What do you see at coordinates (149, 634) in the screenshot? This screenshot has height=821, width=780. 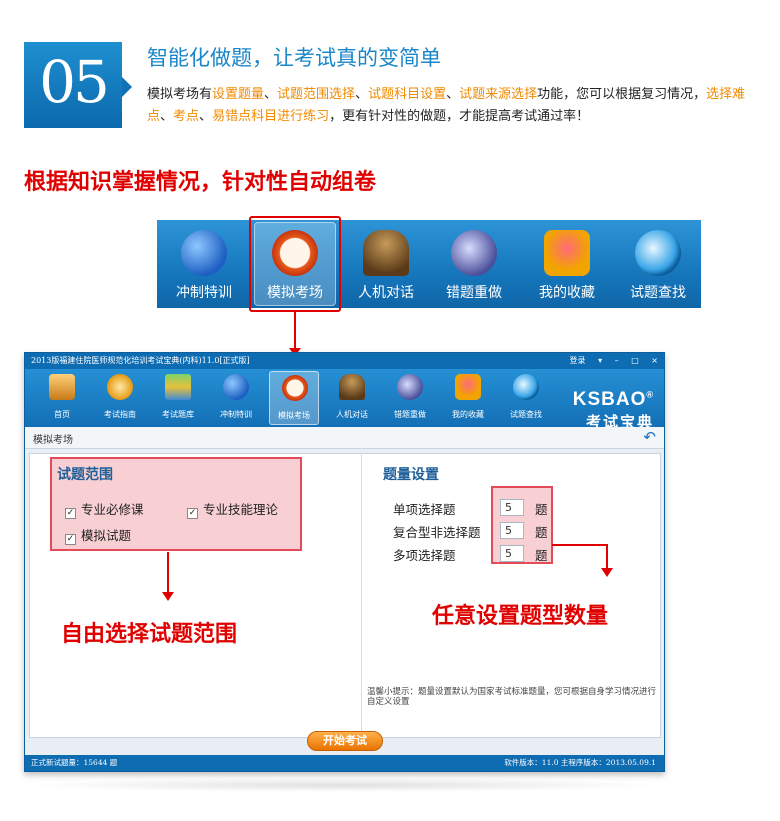 I see `range-caption: 自由选择试题范围` at bounding box center [149, 634].